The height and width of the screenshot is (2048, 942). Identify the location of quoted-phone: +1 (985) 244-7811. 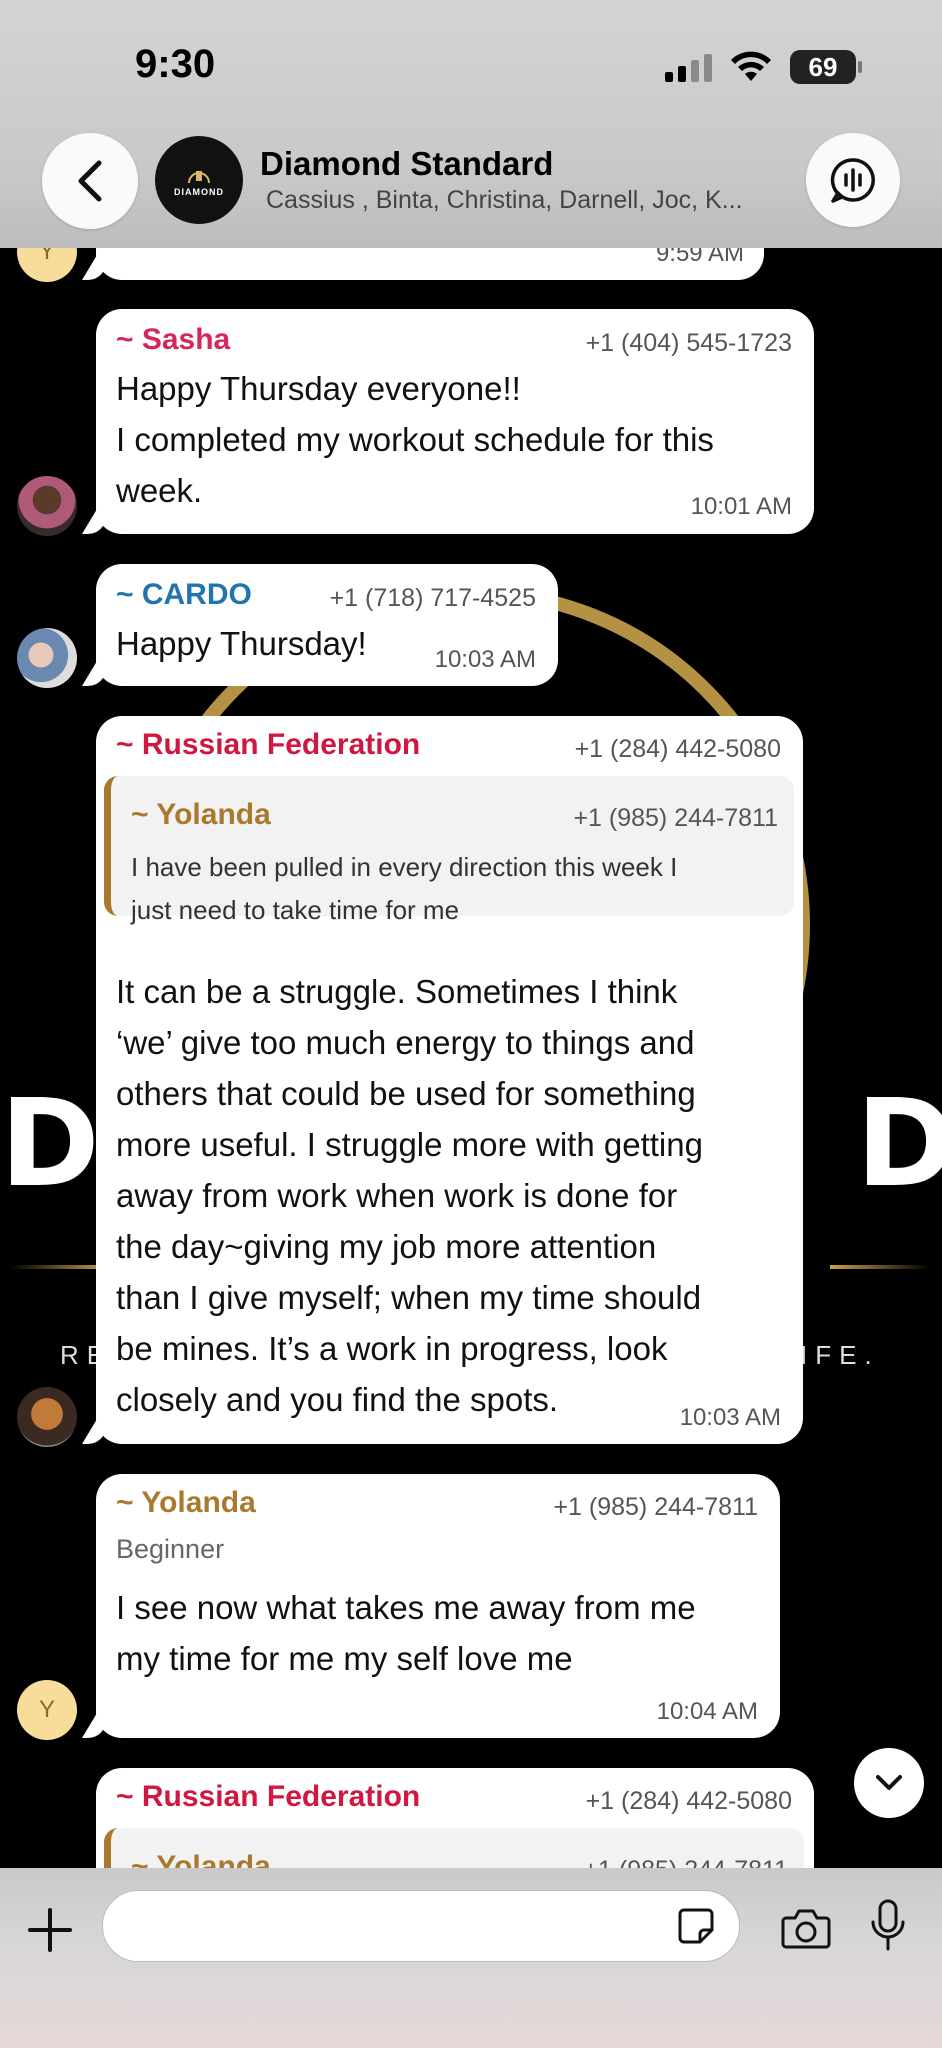
(675, 818).